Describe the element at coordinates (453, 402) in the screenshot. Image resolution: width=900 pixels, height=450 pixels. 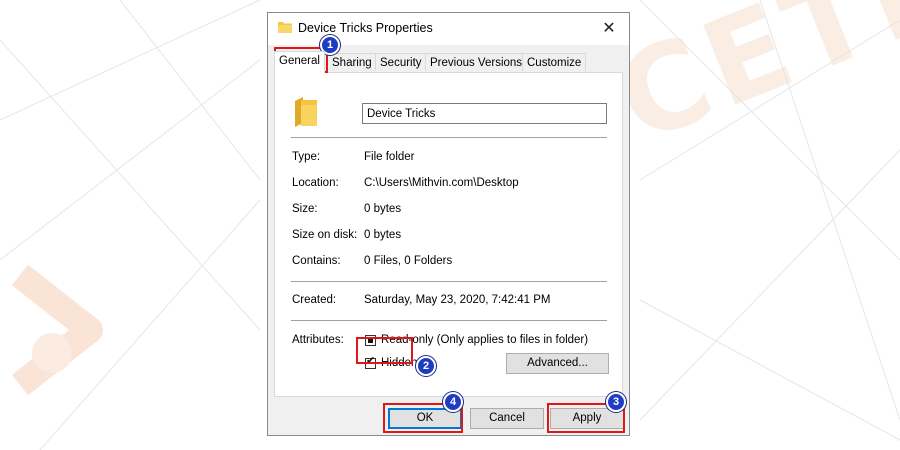
I see `step-marker-4: 4` at that location.